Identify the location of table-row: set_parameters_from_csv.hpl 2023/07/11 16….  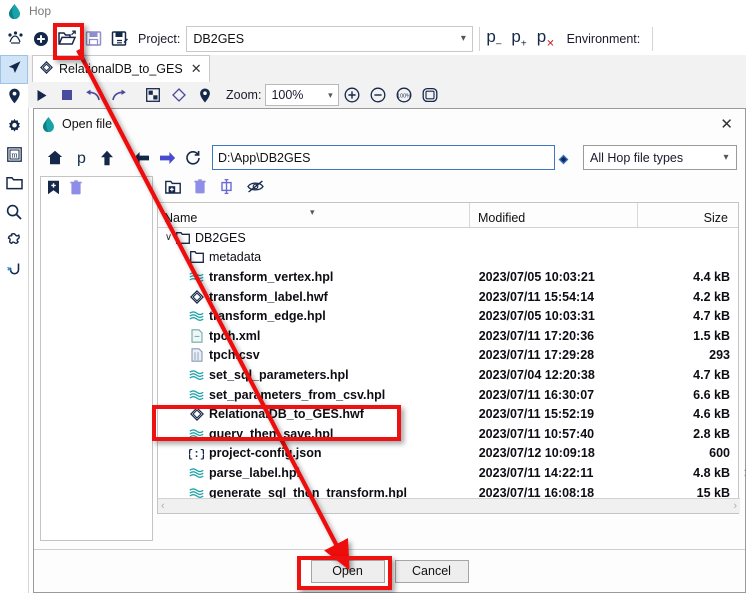
(448, 395).